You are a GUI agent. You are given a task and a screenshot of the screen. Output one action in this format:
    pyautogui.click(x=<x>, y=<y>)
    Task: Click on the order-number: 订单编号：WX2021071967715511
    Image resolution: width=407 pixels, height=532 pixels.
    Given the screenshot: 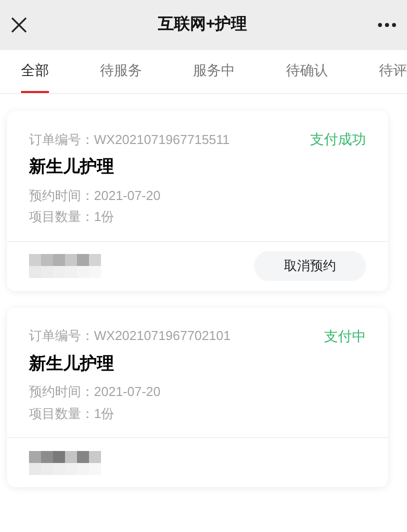 What is the action you would take?
    pyautogui.click(x=129, y=139)
    